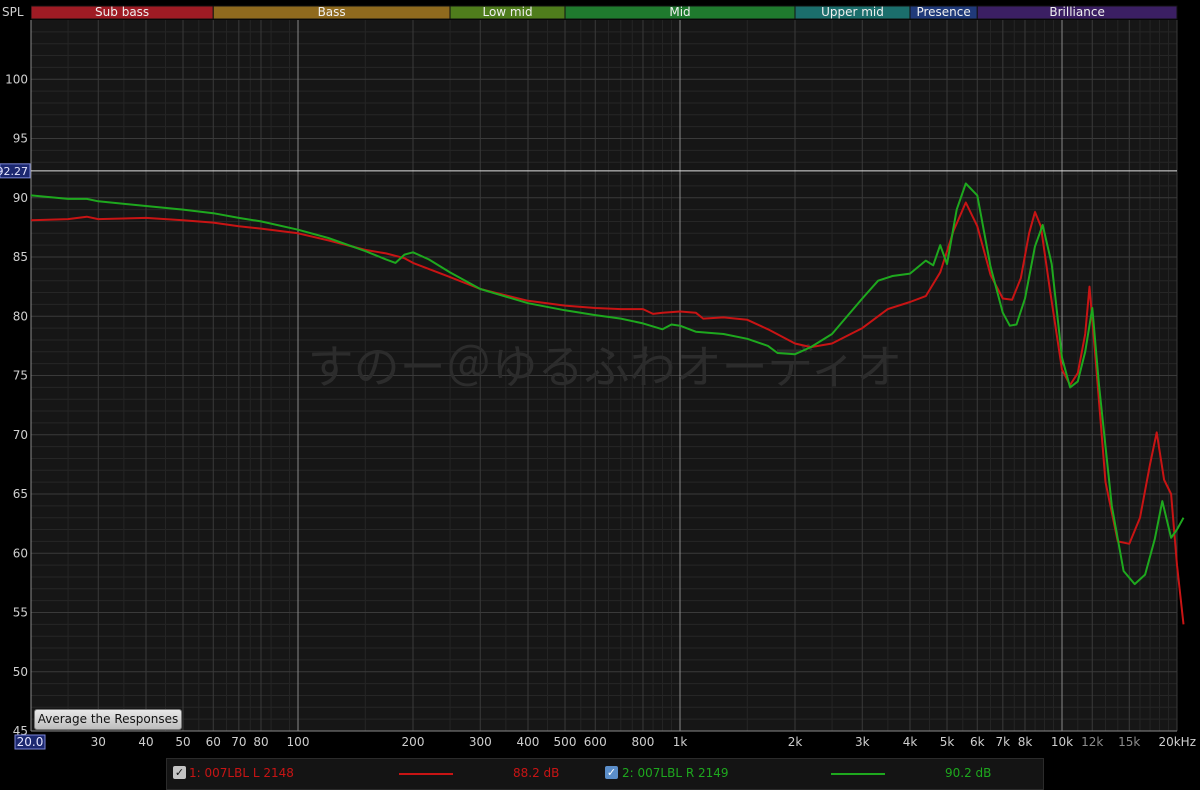 This screenshot has height=790, width=1200. What do you see at coordinates (20, 553) in the screenshot?
I see `y-tick-label: 60` at bounding box center [20, 553].